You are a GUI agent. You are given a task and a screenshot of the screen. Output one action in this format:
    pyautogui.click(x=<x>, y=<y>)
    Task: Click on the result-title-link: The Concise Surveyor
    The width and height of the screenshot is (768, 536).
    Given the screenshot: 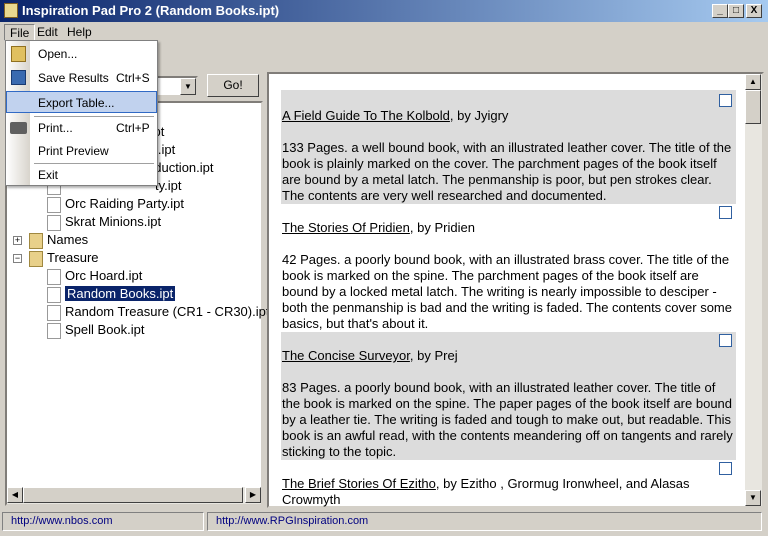 What is the action you would take?
    pyautogui.click(x=346, y=355)
    